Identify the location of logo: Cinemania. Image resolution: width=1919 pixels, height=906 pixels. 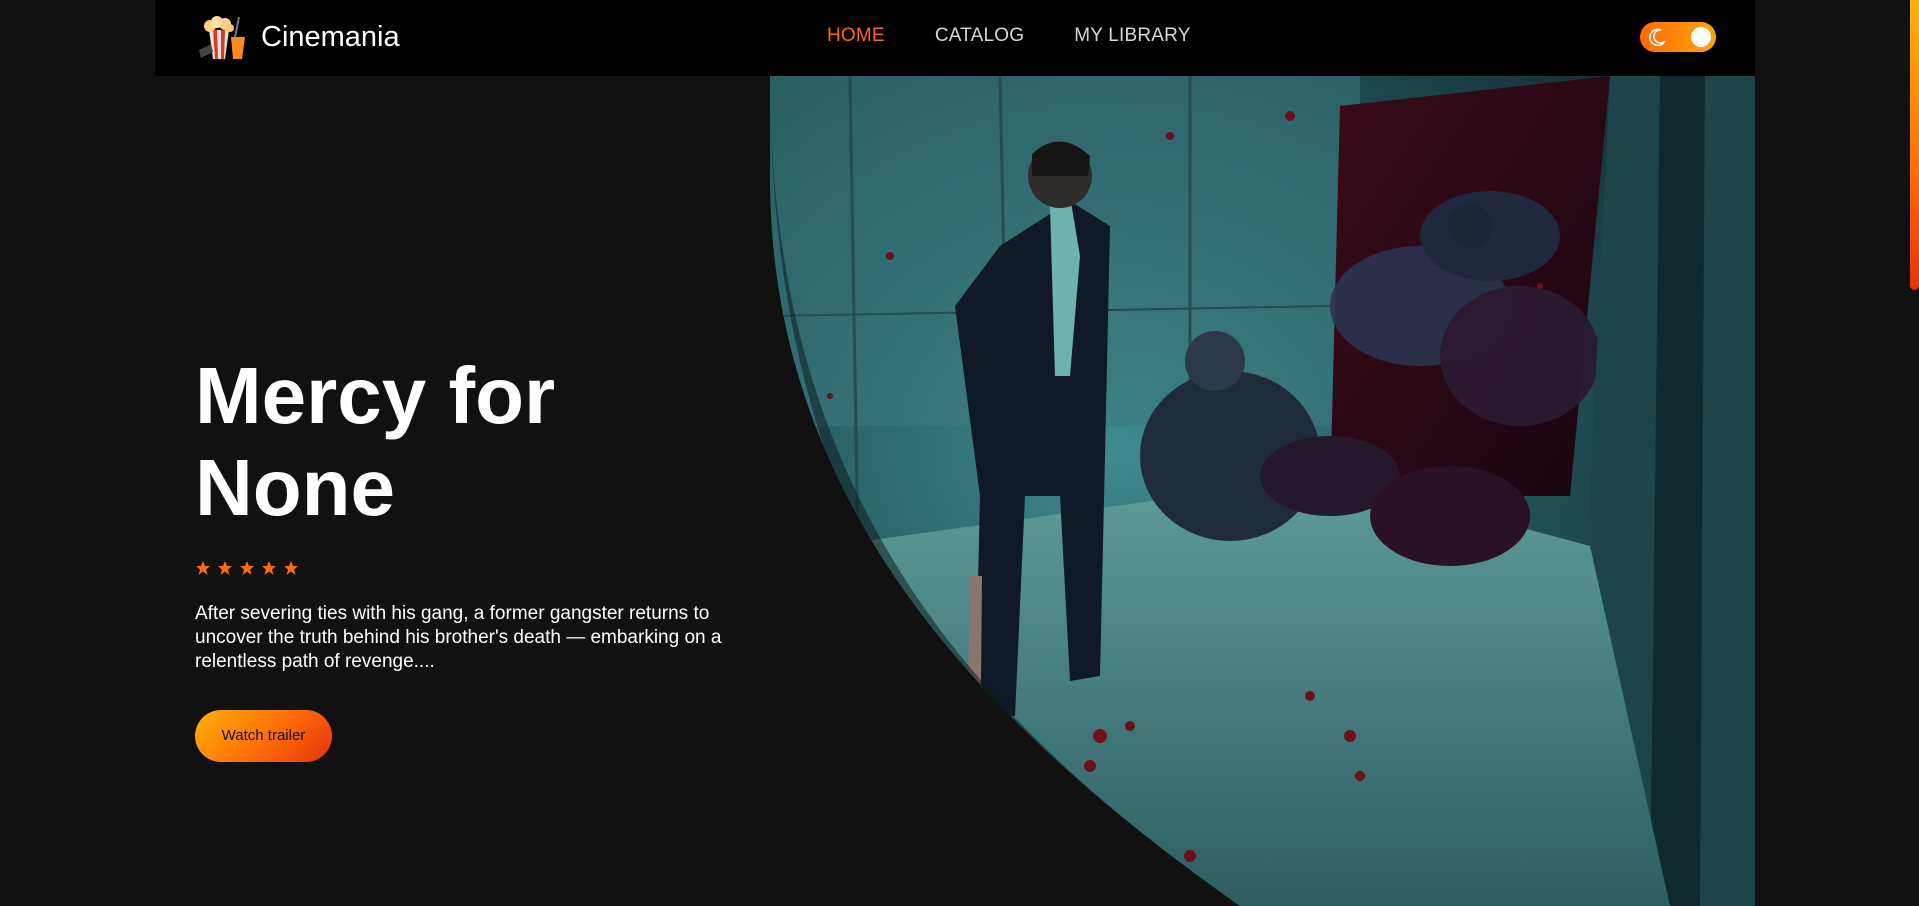
(297, 37).